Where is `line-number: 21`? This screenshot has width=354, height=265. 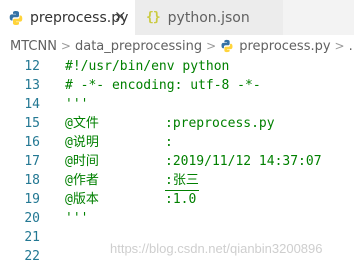
line-number: 21 is located at coordinates (32, 237).